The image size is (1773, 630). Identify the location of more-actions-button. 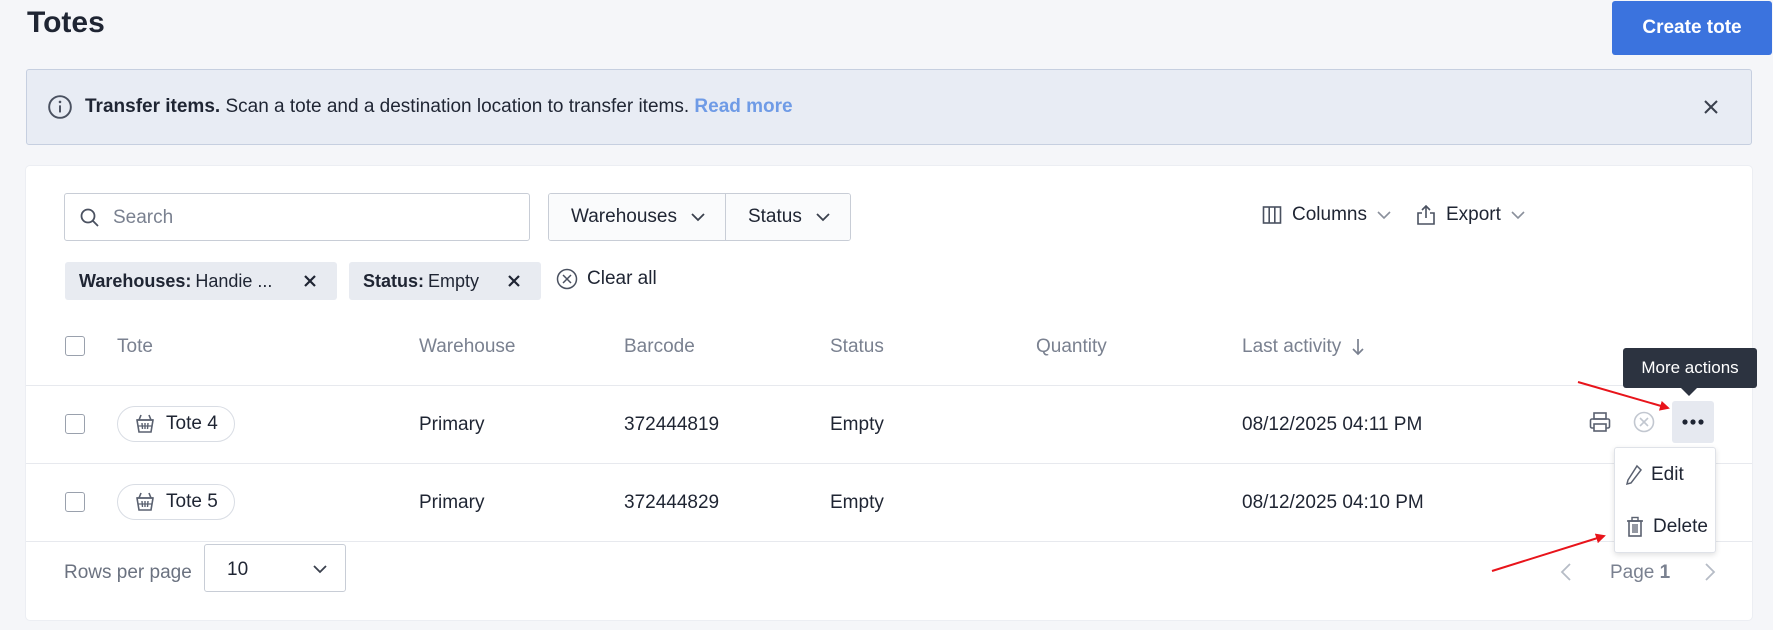
(1693, 422).